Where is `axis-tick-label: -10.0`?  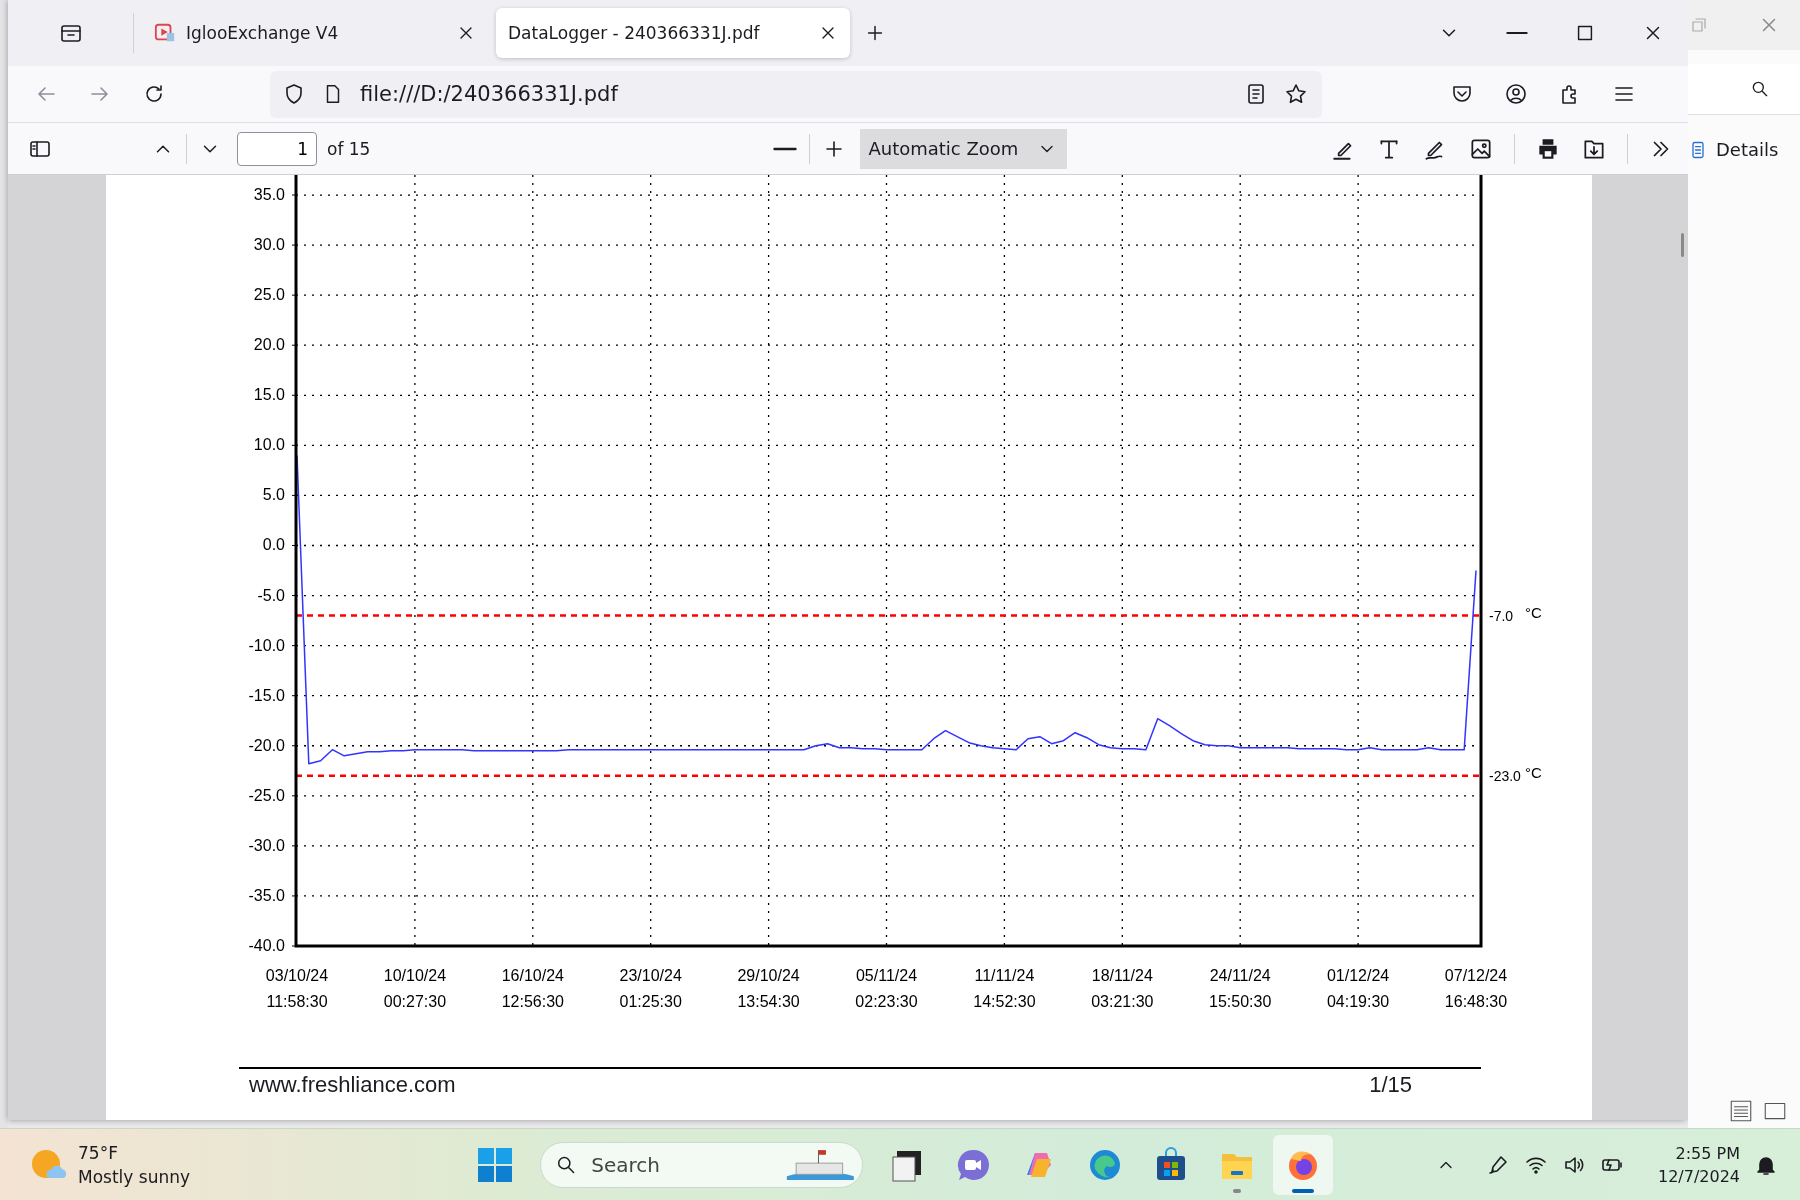
axis-tick-label: -10.0 is located at coordinates (266, 645).